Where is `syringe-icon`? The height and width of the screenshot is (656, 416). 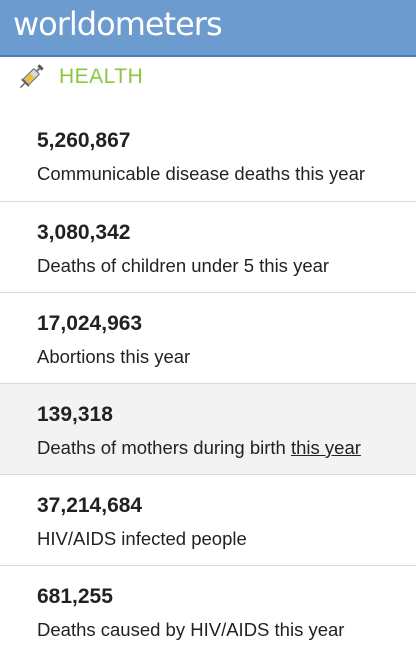 syringe-icon is located at coordinates (31, 76).